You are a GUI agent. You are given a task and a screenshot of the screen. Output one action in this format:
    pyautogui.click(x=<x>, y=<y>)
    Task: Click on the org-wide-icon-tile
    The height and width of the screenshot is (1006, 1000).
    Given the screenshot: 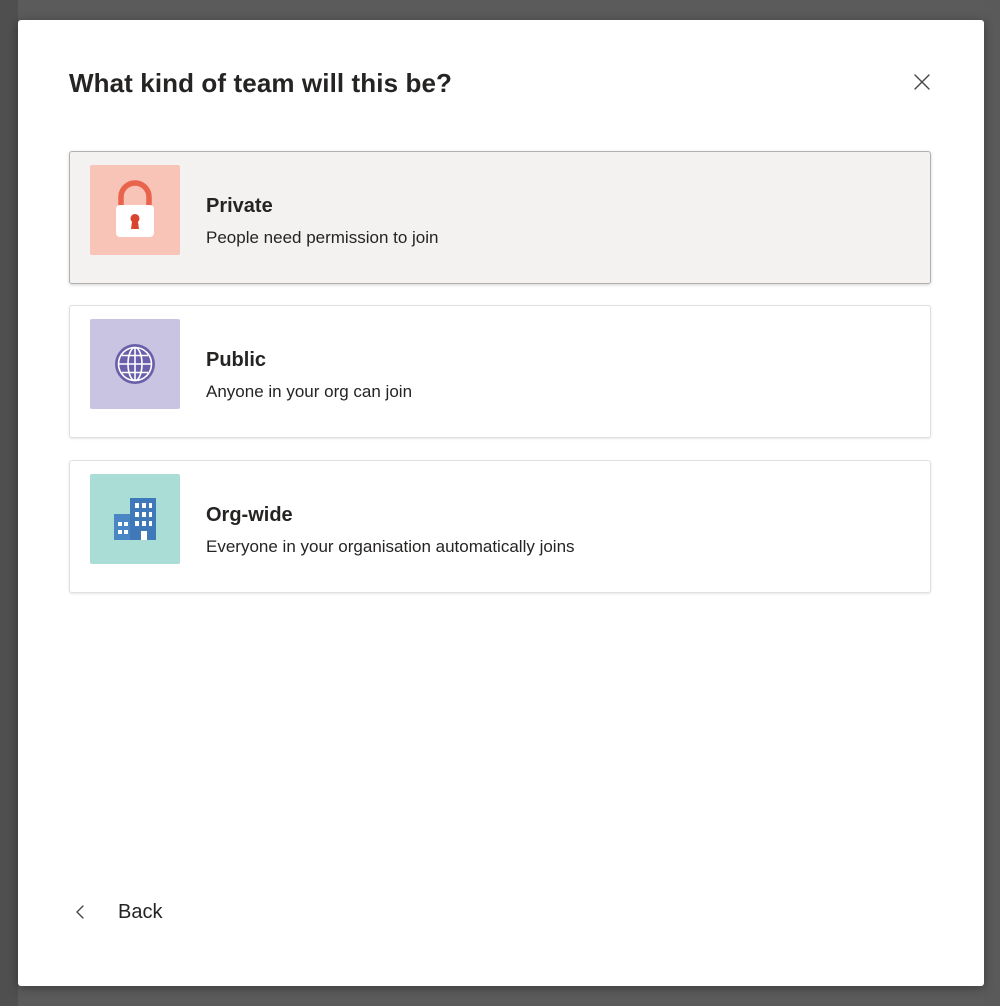 What is the action you would take?
    pyautogui.click(x=135, y=519)
    